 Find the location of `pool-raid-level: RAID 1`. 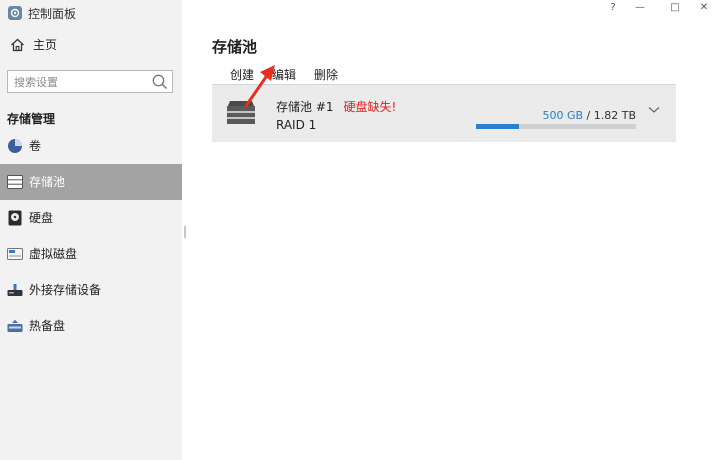

pool-raid-level: RAID 1 is located at coordinates (296, 125).